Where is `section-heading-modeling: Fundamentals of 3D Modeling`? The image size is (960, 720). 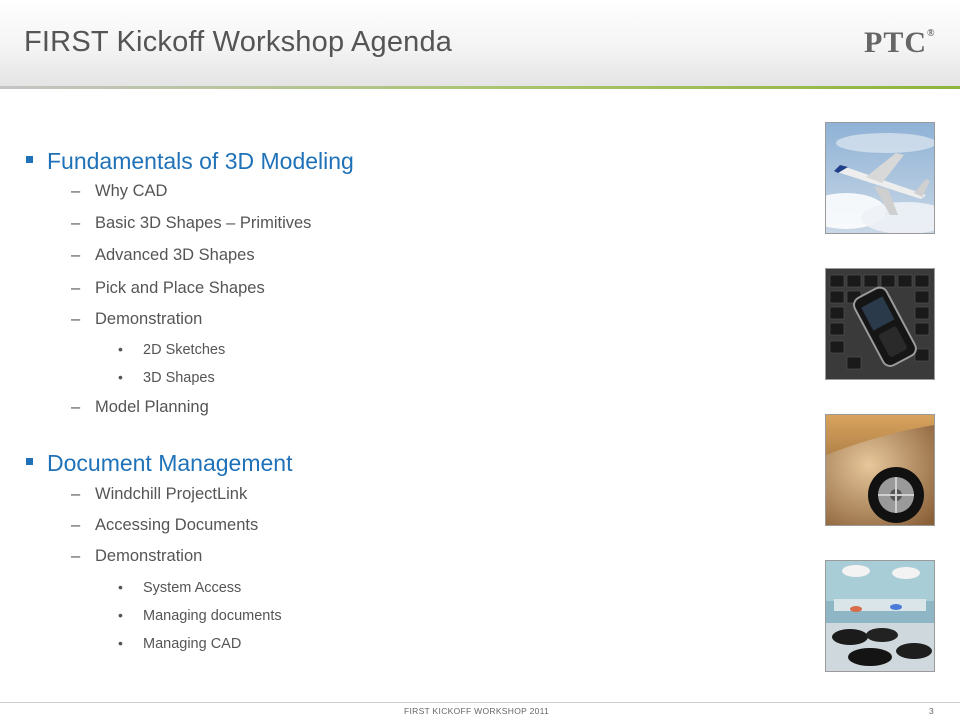
section-heading-modeling: Fundamentals of 3D Modeling is located at coordinates (190, 161).